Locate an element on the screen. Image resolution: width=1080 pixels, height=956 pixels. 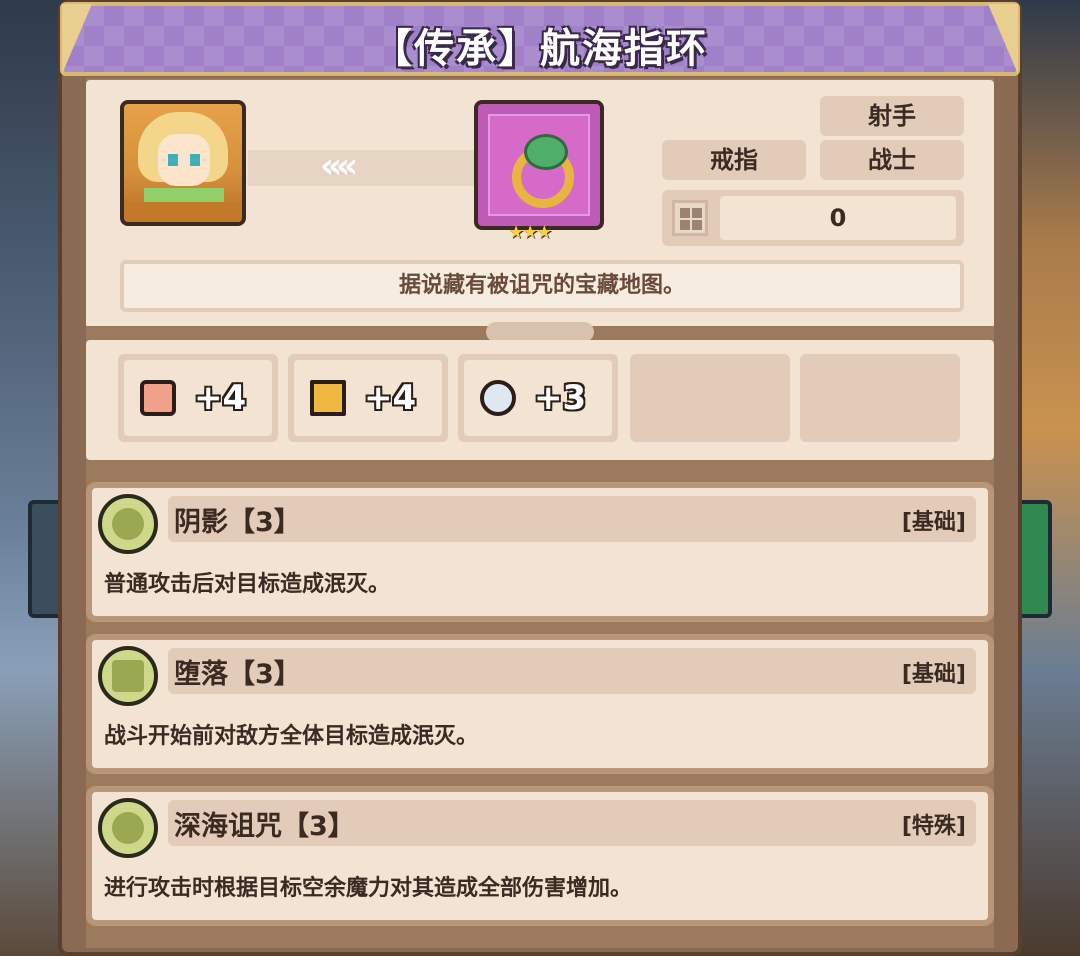
section-divider is located at coordinates (540, 332).